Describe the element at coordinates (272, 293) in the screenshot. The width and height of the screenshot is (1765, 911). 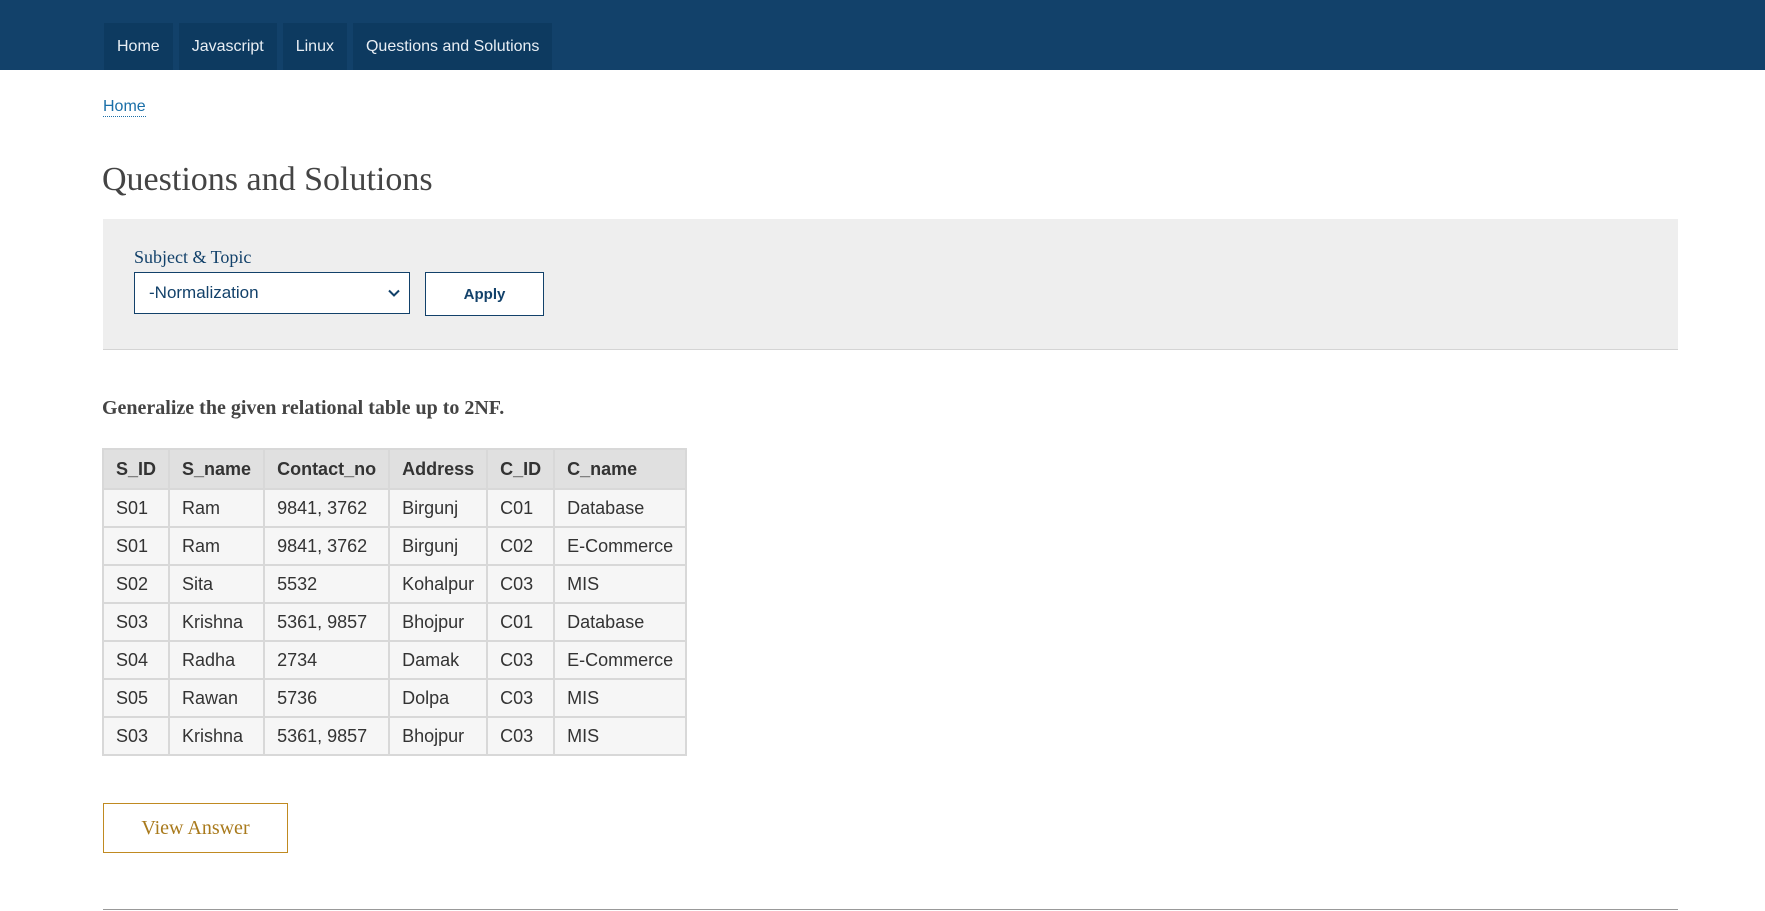
I see `subject-topic-select: -Normalization` at that location.